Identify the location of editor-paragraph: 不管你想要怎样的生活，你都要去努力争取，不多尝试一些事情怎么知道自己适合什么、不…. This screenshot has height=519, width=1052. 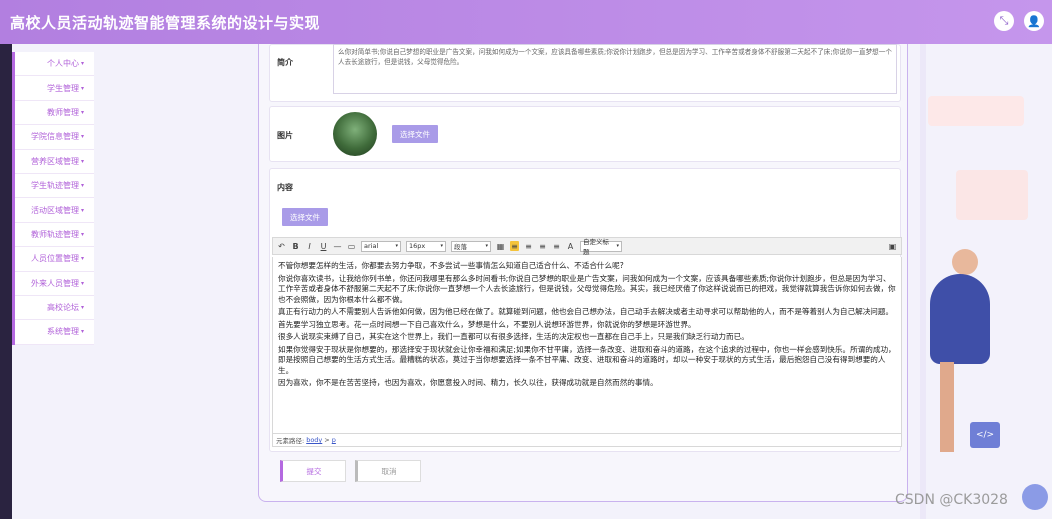
(451, 265).